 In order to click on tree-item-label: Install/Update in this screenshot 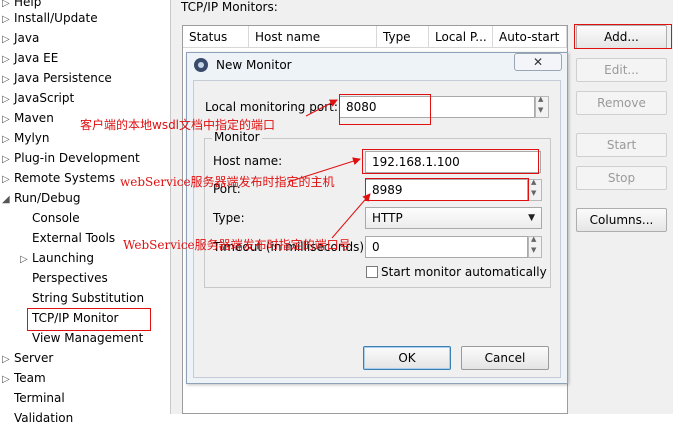, I will do `click(56, 18)`.